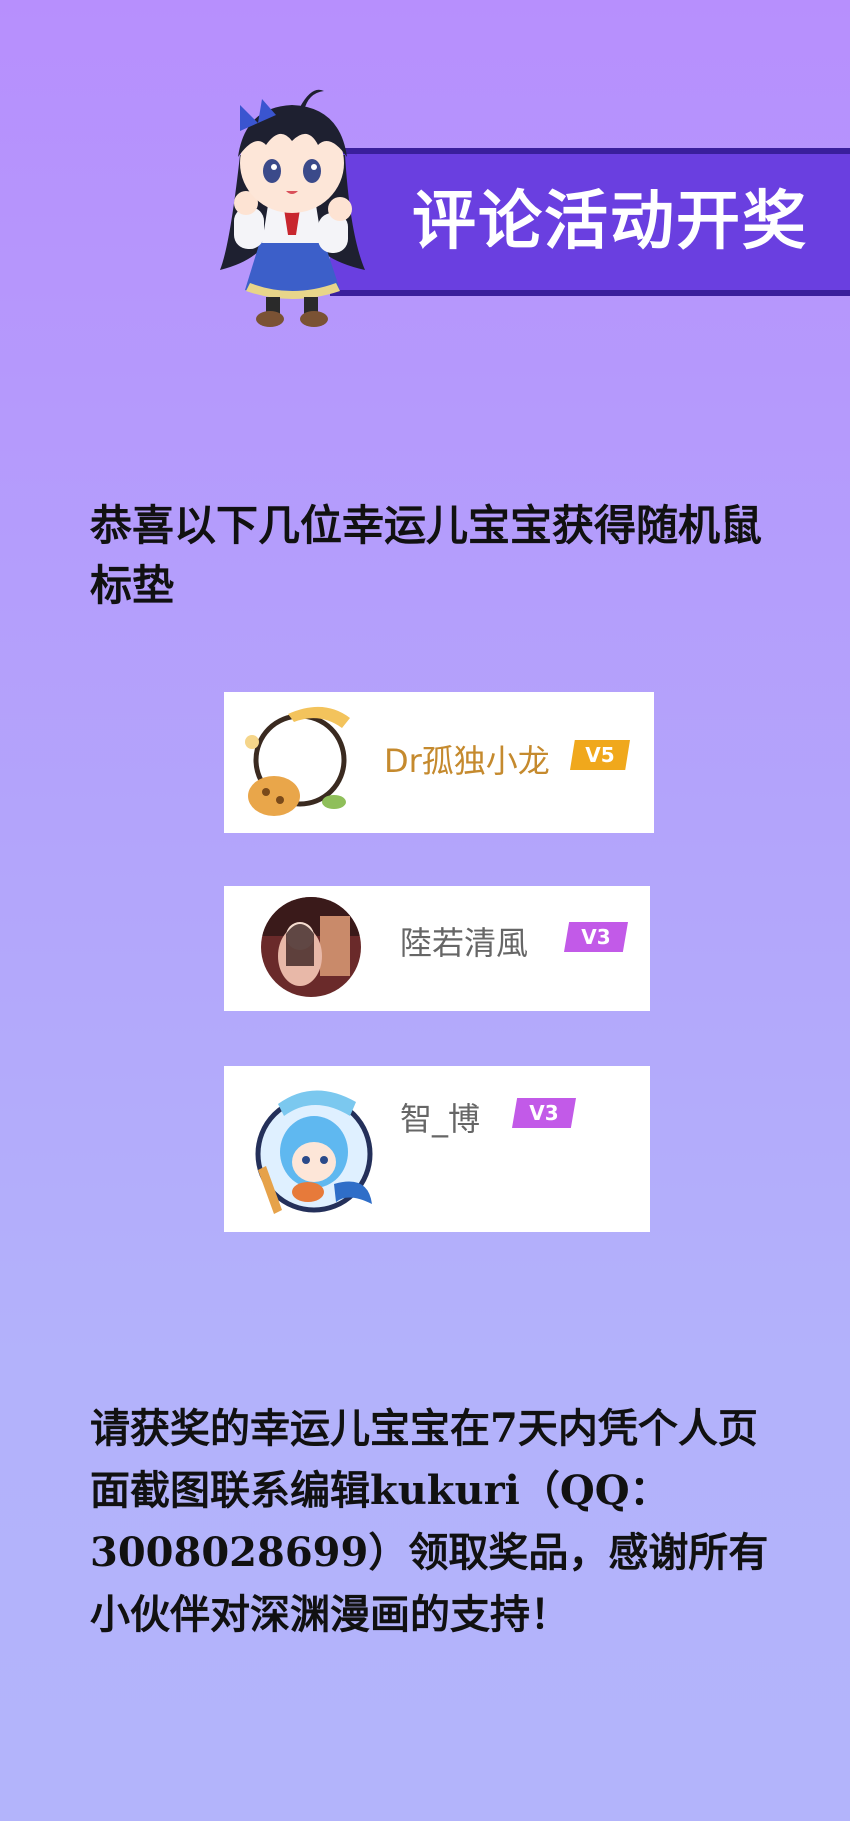 This screenshot has height=1821, width=850. What do you see at coordinates (437, 1149) in the screenshot?
I see `winner-card: 智_博 V3` at bounding box center [437, 1149].